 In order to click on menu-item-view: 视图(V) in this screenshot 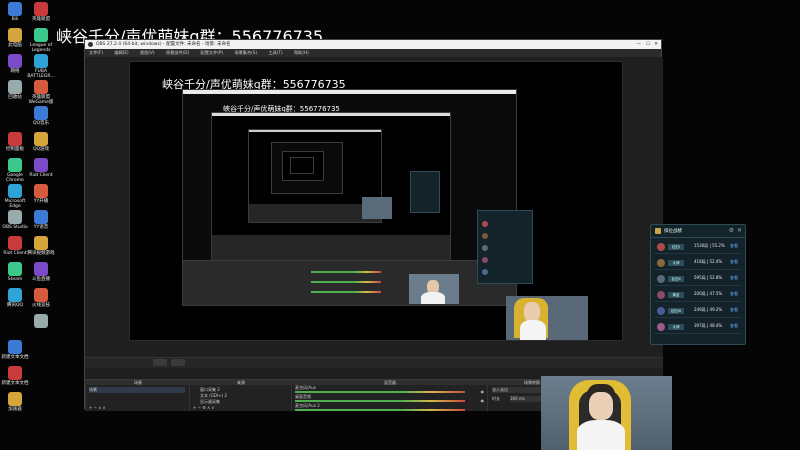, I will do `click(147, 52)`.